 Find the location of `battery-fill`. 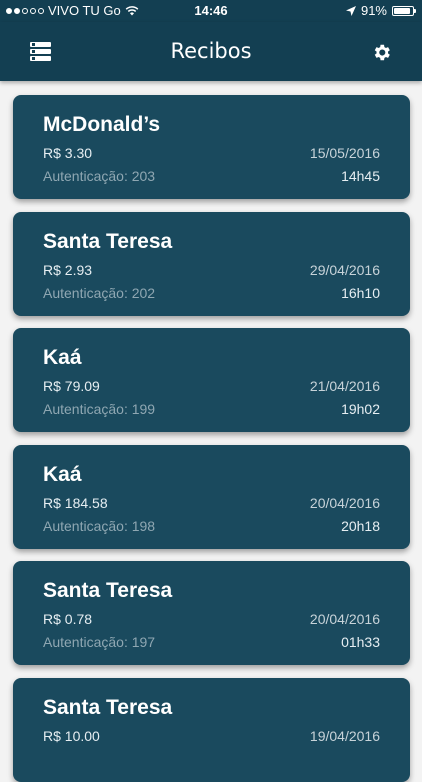

battery-fill is located at coordinates (402, 10).